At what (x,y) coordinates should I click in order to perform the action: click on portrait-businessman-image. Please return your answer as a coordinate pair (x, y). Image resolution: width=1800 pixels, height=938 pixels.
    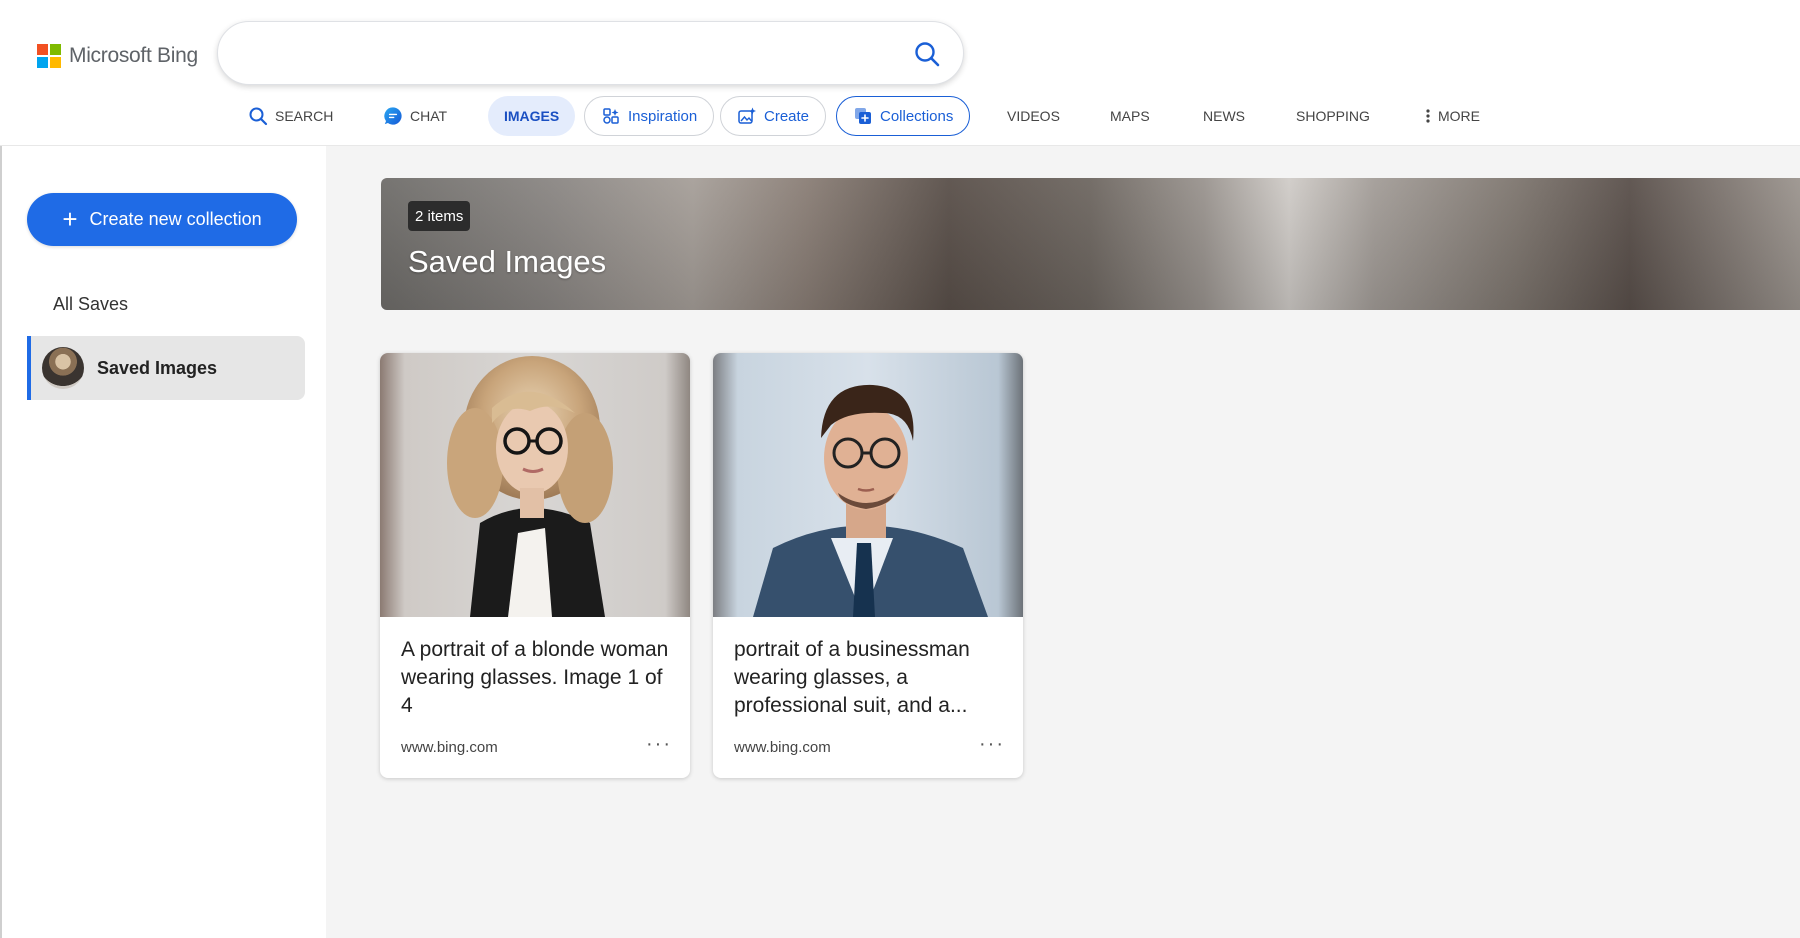
    Looking at the image, I should click on (868, 485).